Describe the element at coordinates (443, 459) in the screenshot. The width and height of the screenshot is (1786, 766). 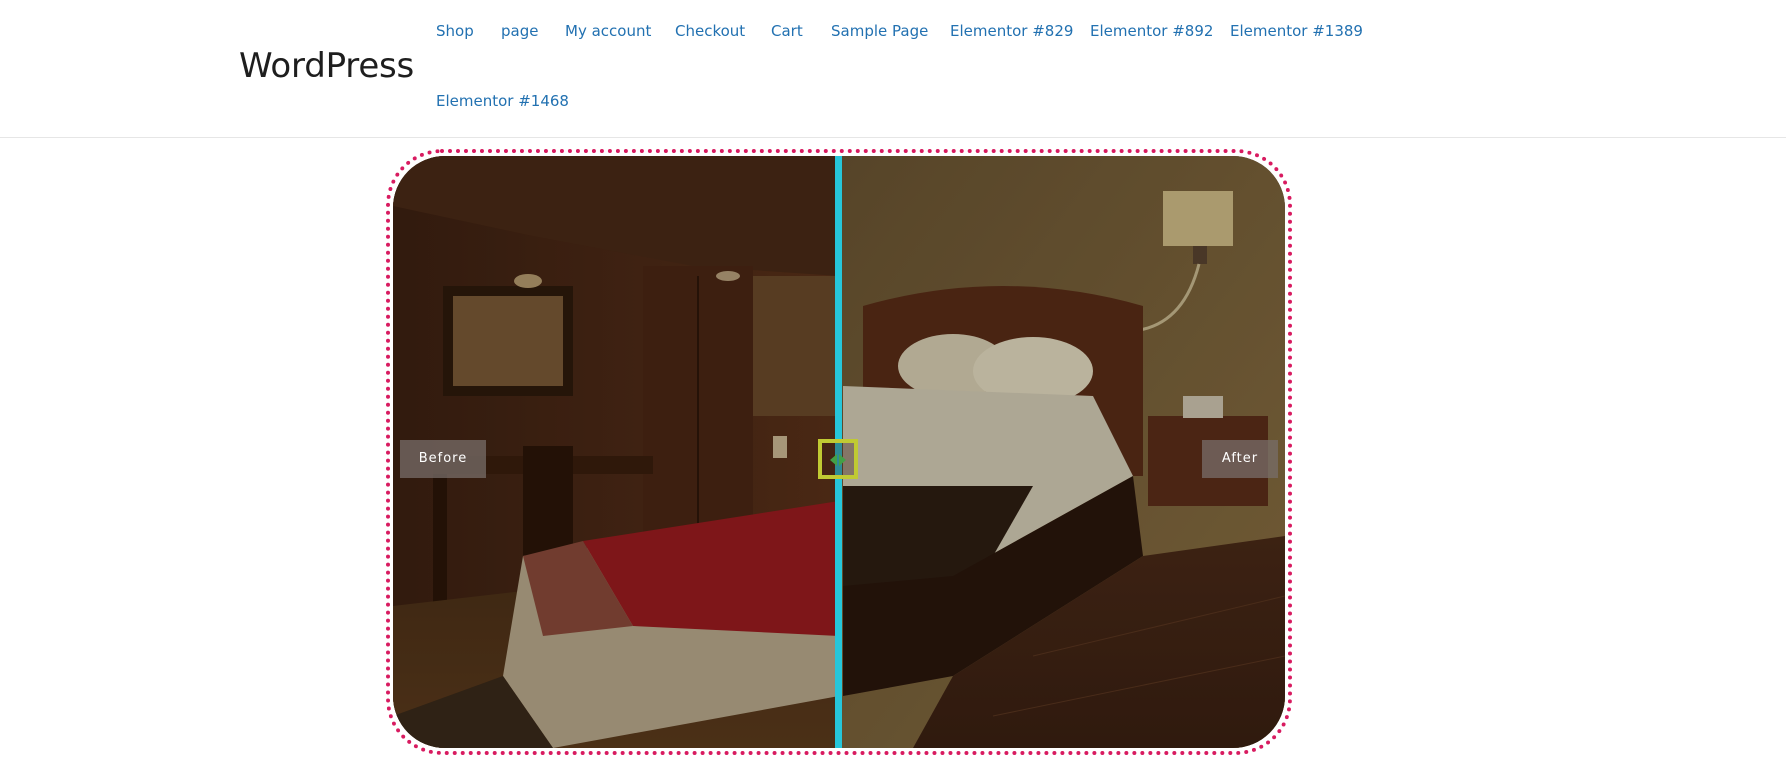
I see `before-label: Before` at that location.